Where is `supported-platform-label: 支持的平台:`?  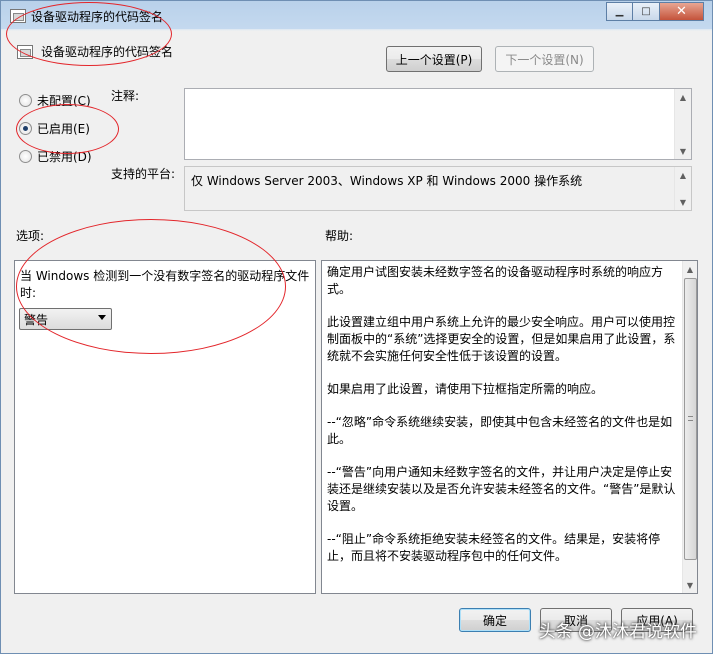 supported-platform-label: 支持的平台: is located at coordinates (143, 174).